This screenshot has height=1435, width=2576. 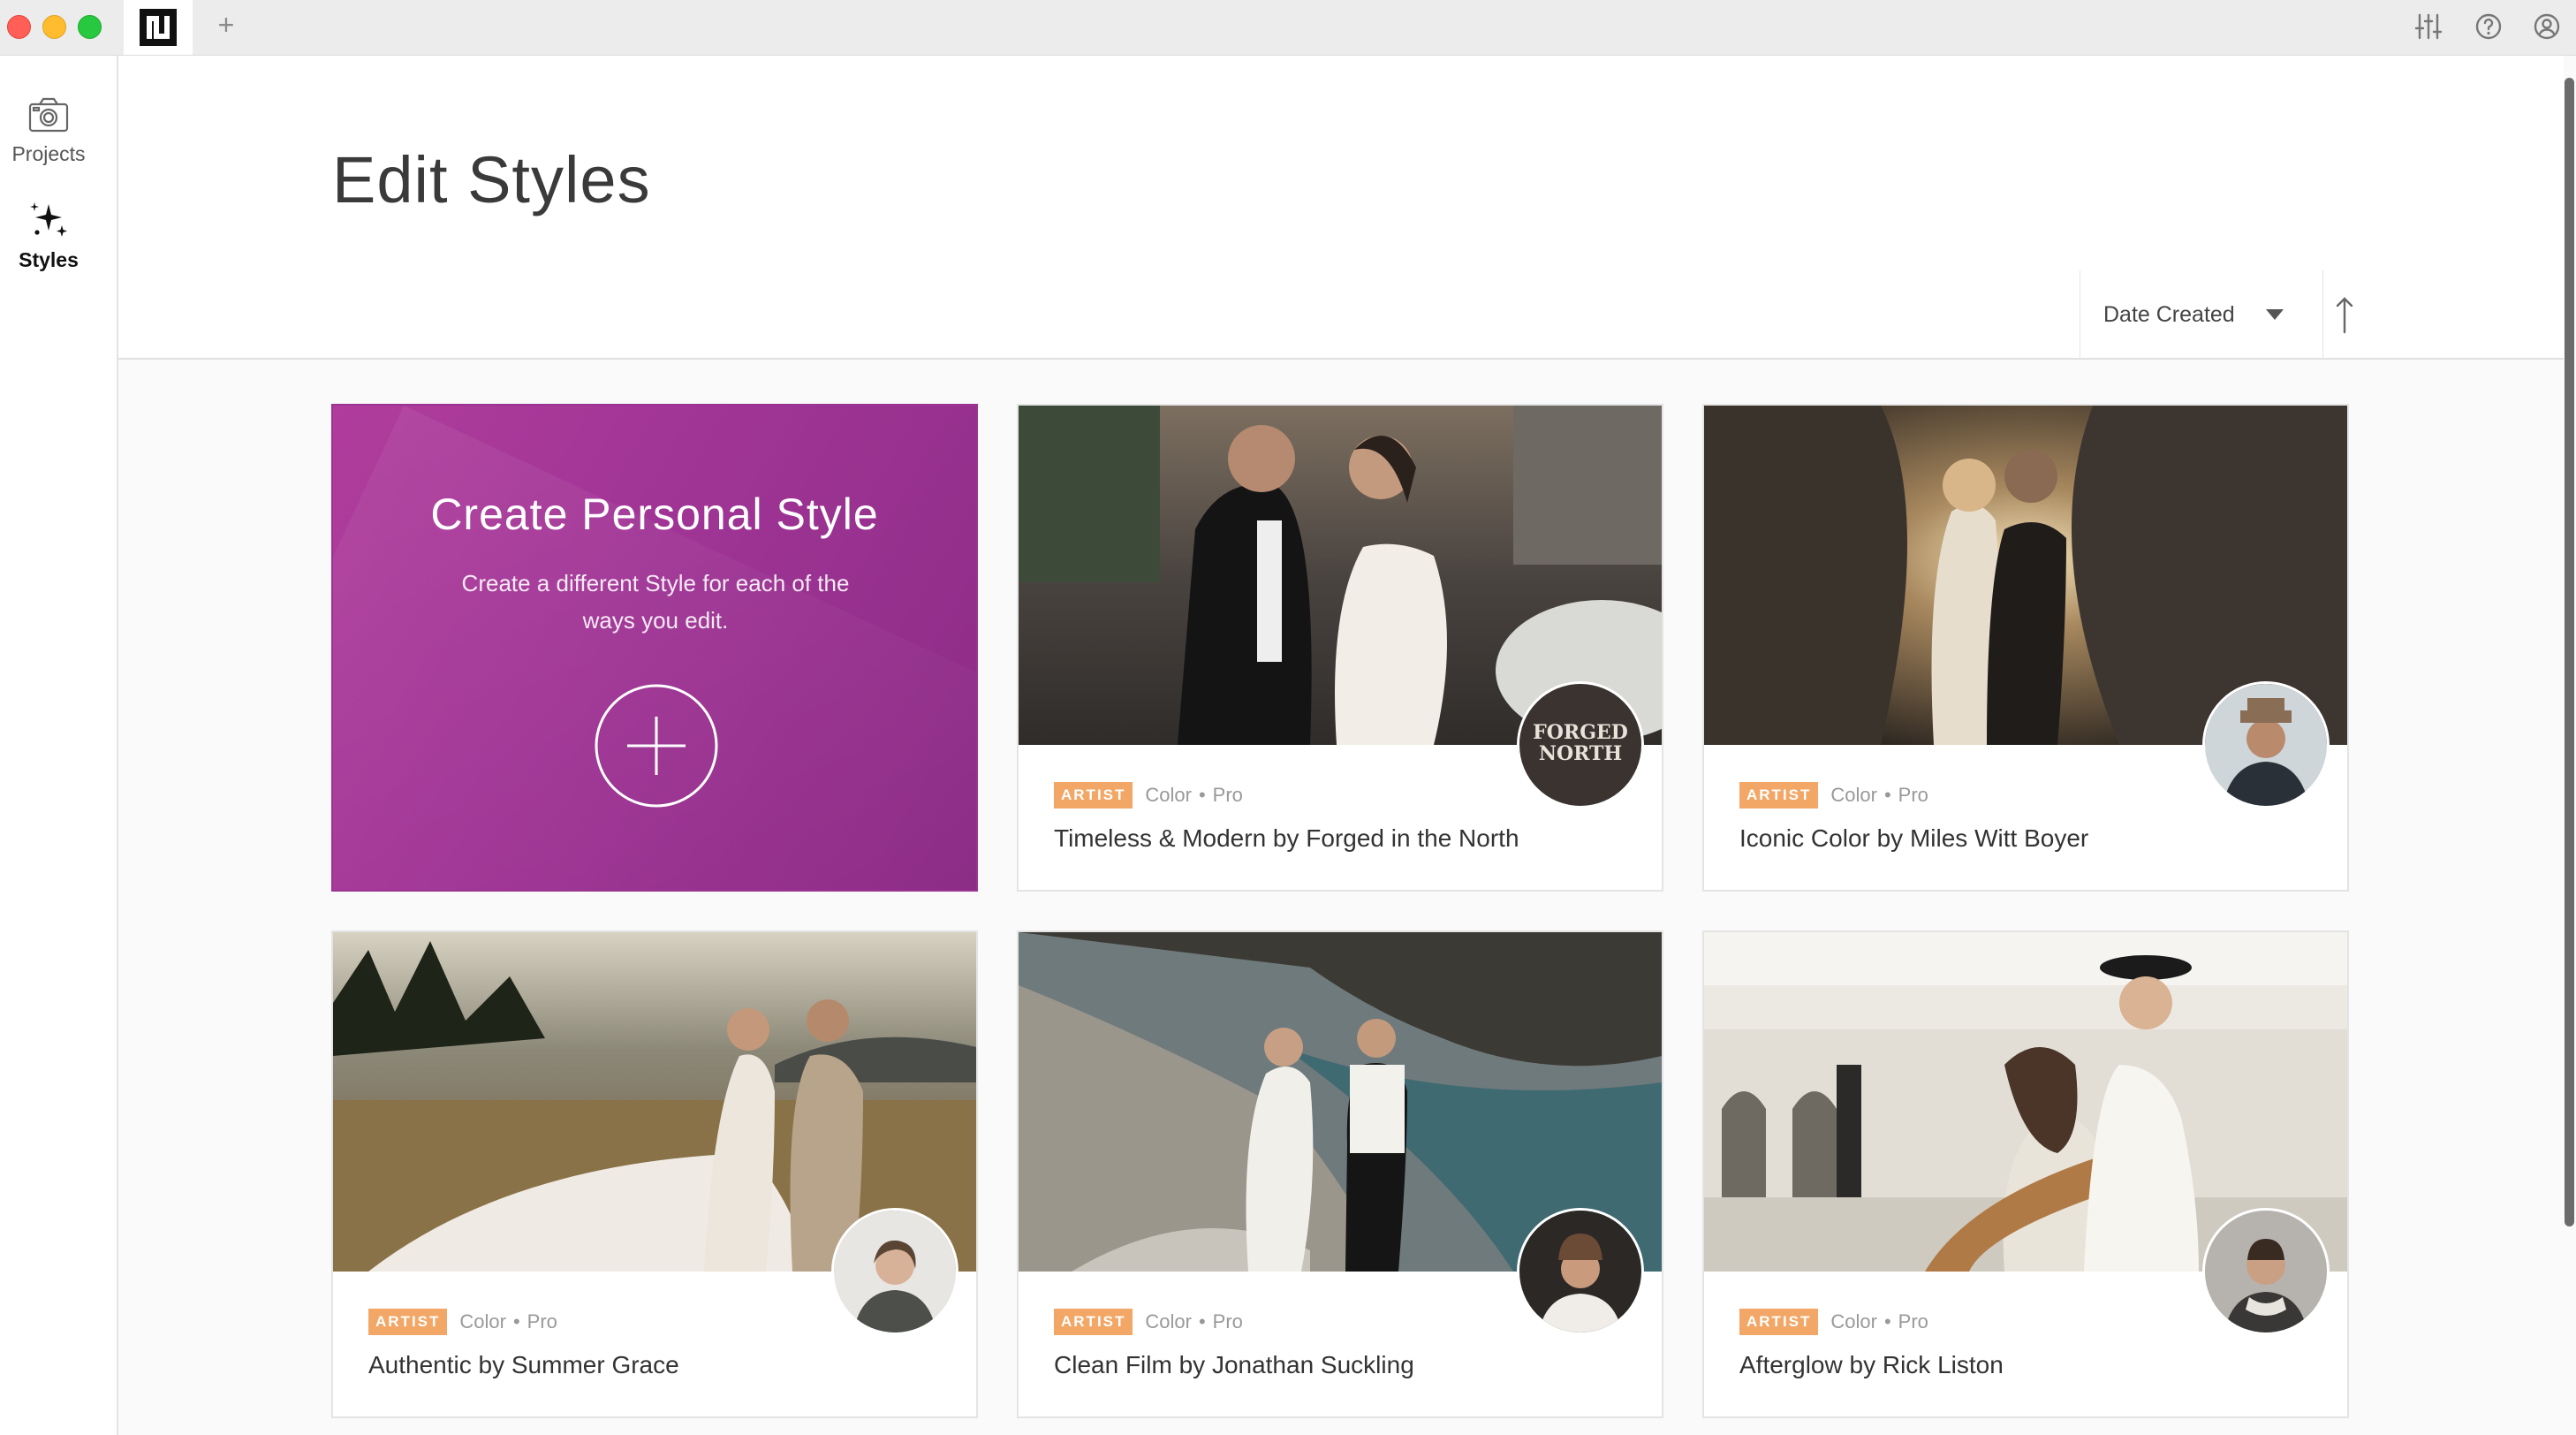 I want to click on svg-text: NORTH, so click(x=1581, y=753).